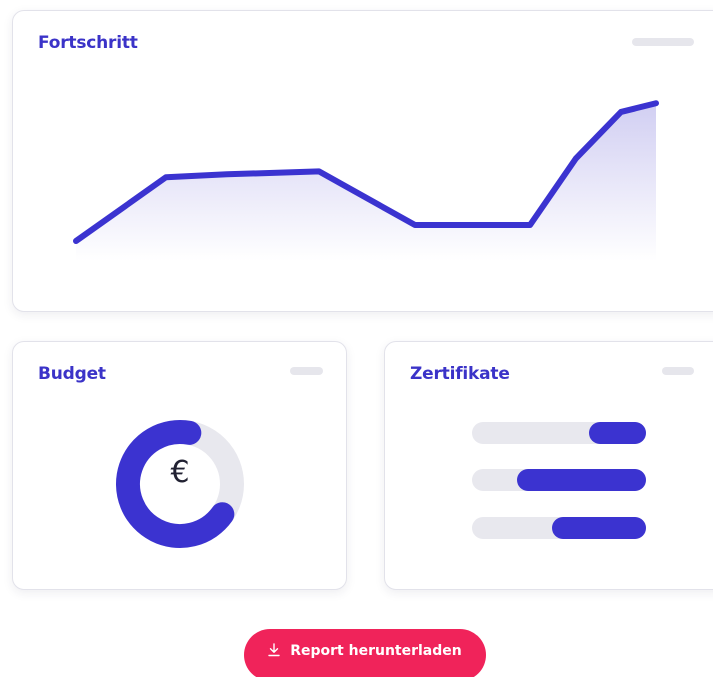 The width and height of the screenshot is (713, 677). What do you see at coordinates (460, 374) in the screenshot?
I see `certificates-card-title: Zertifikate` at bounding box center [460, 374].